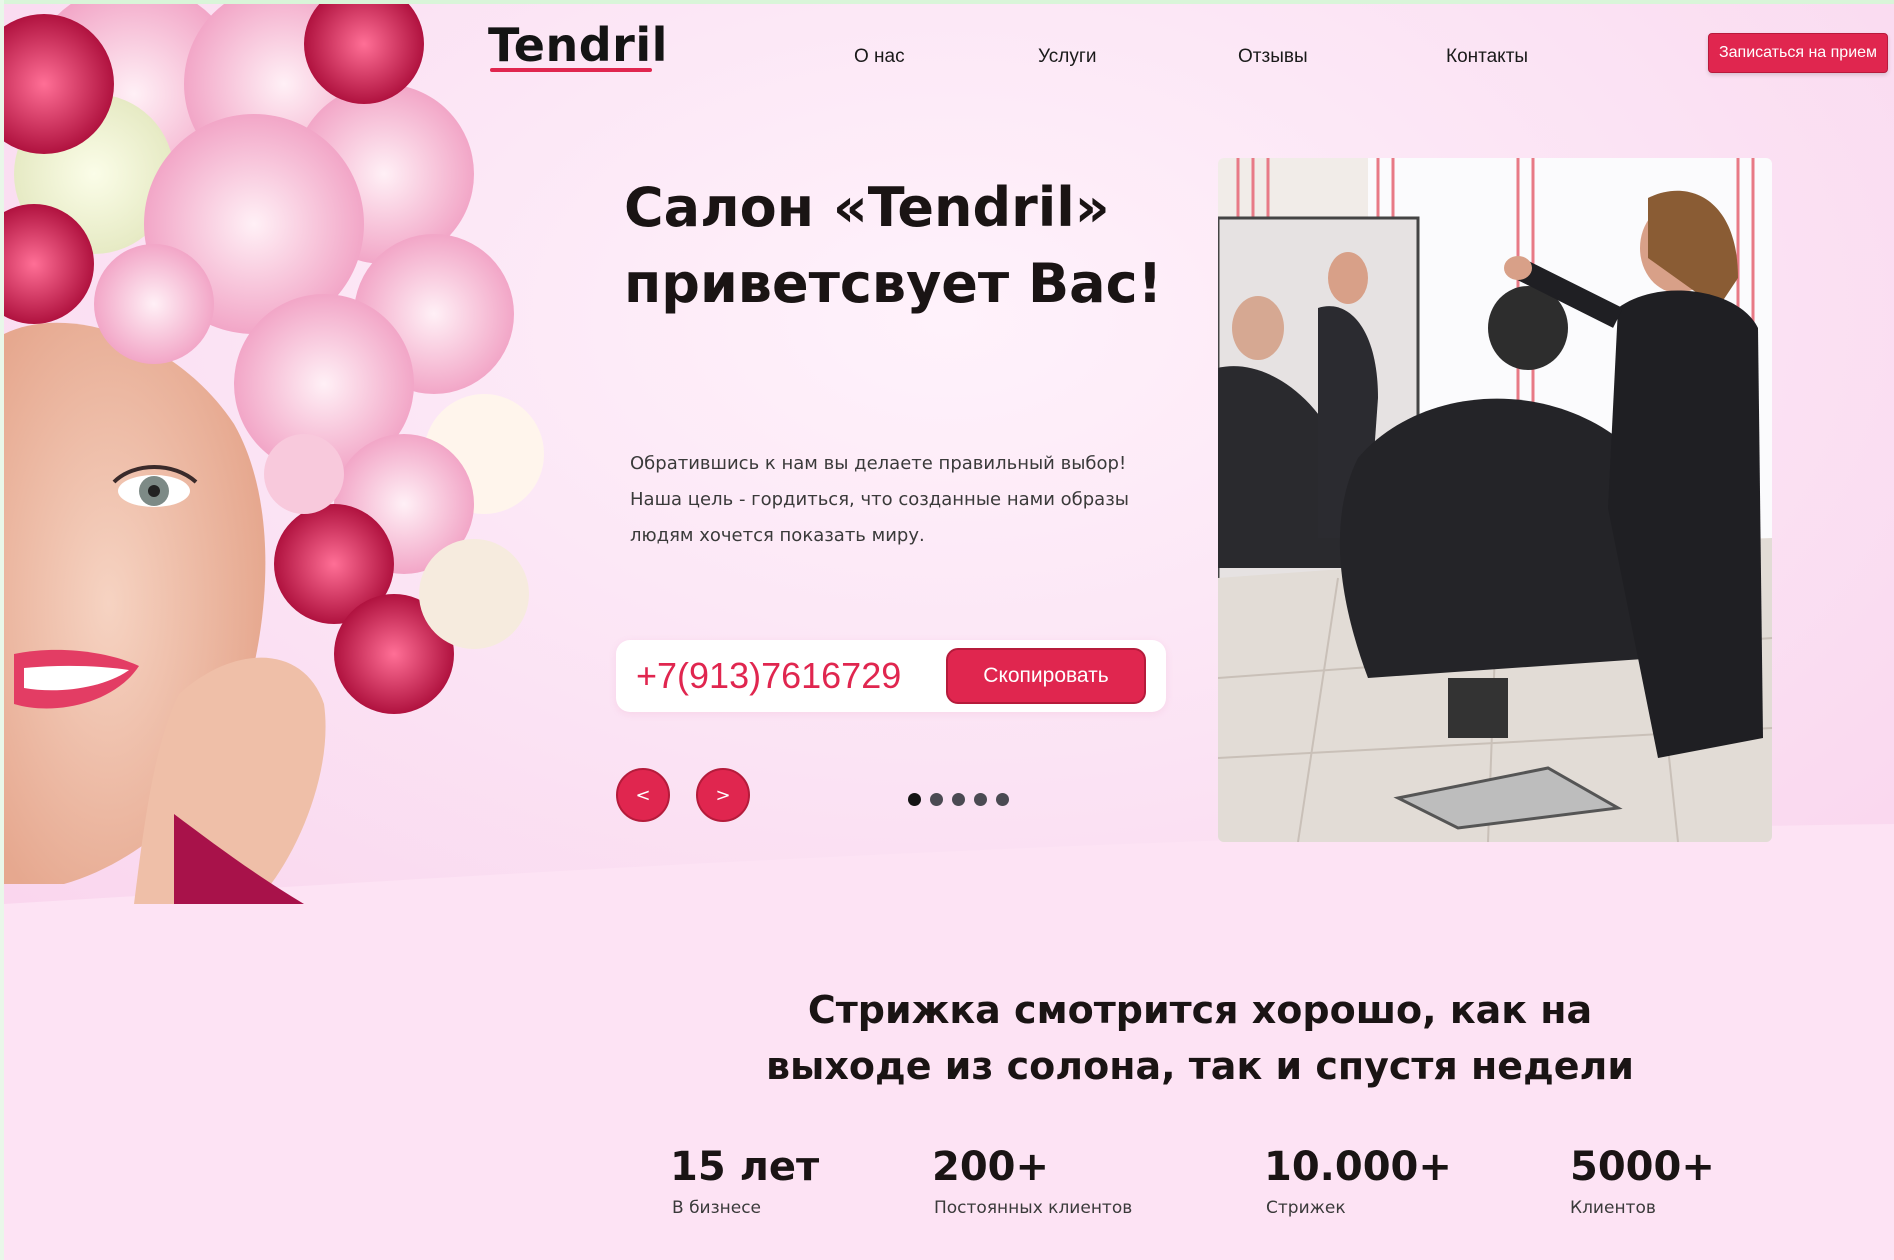  I want to click on stat-haircuts-label: Стрижек, so click(1306, 1208).